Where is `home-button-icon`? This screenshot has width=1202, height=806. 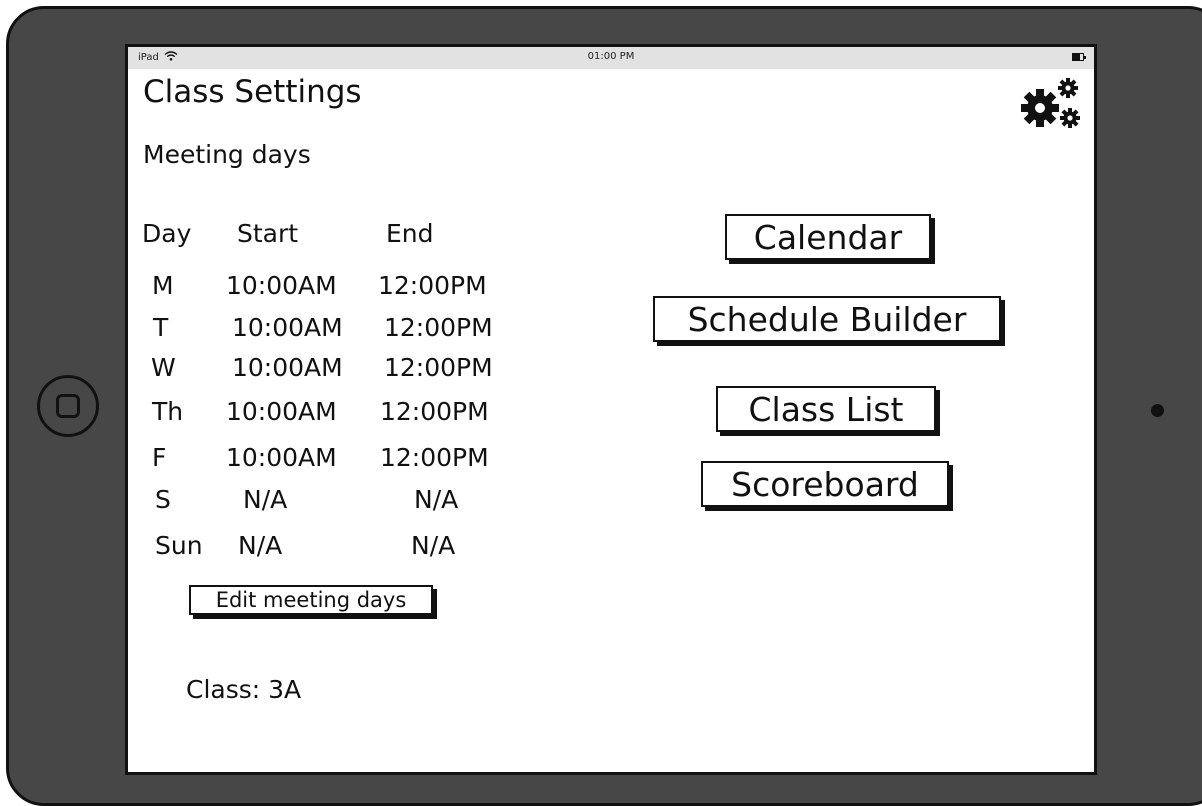
home-button-icon is located at coordinates (68, 406).